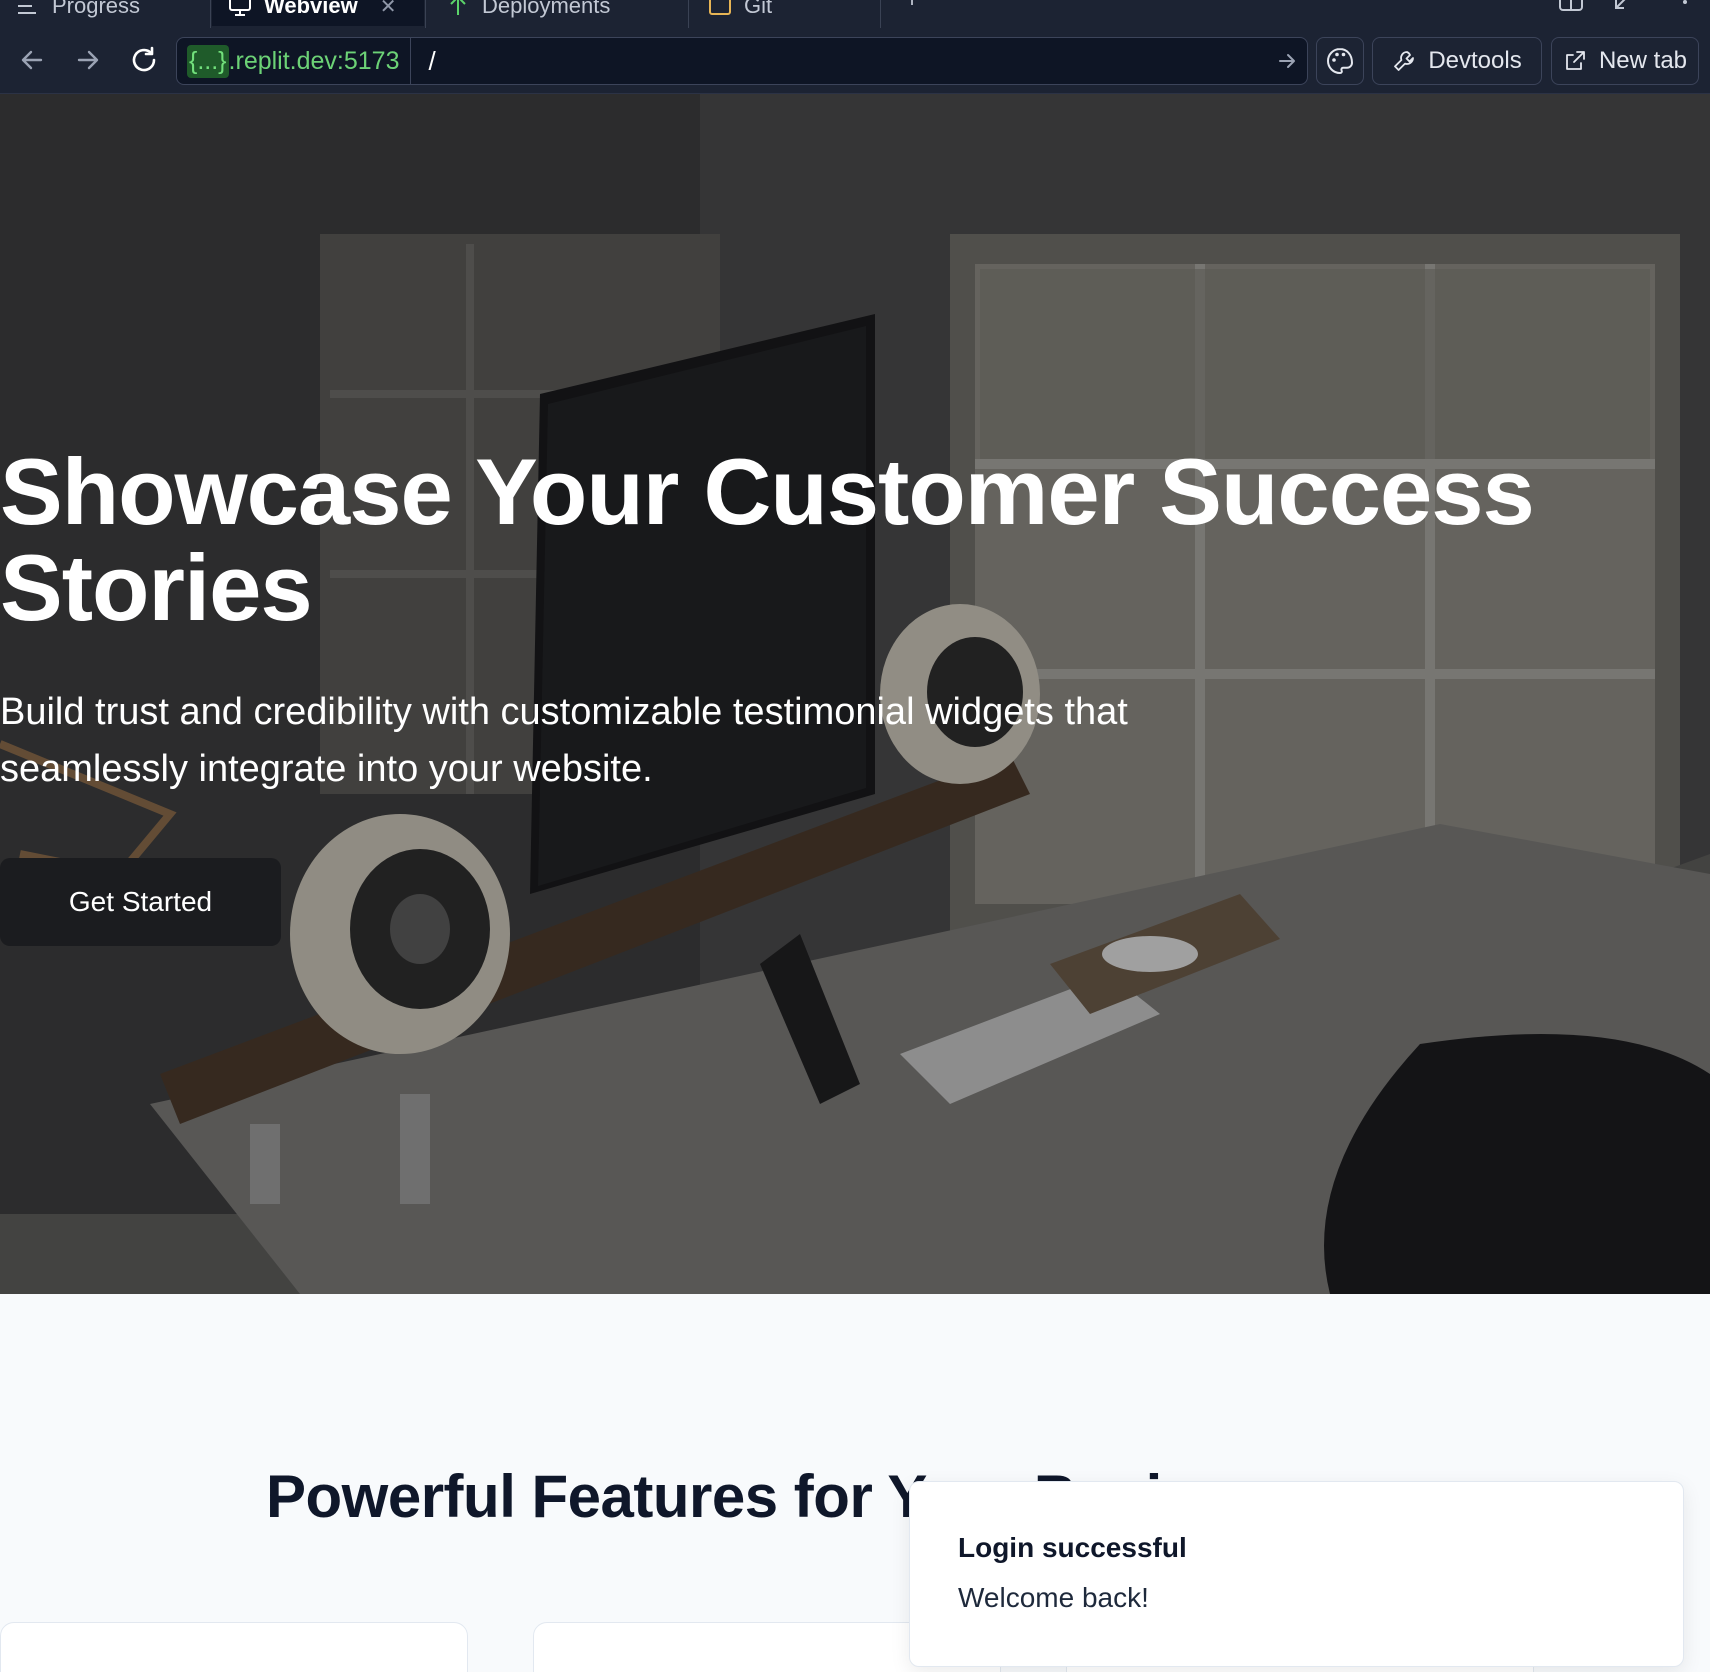 The width and height of the screenshot is (1710, 1672). I want to click on url-host-suffix: .replit.dev:5173, so click(314, 60).